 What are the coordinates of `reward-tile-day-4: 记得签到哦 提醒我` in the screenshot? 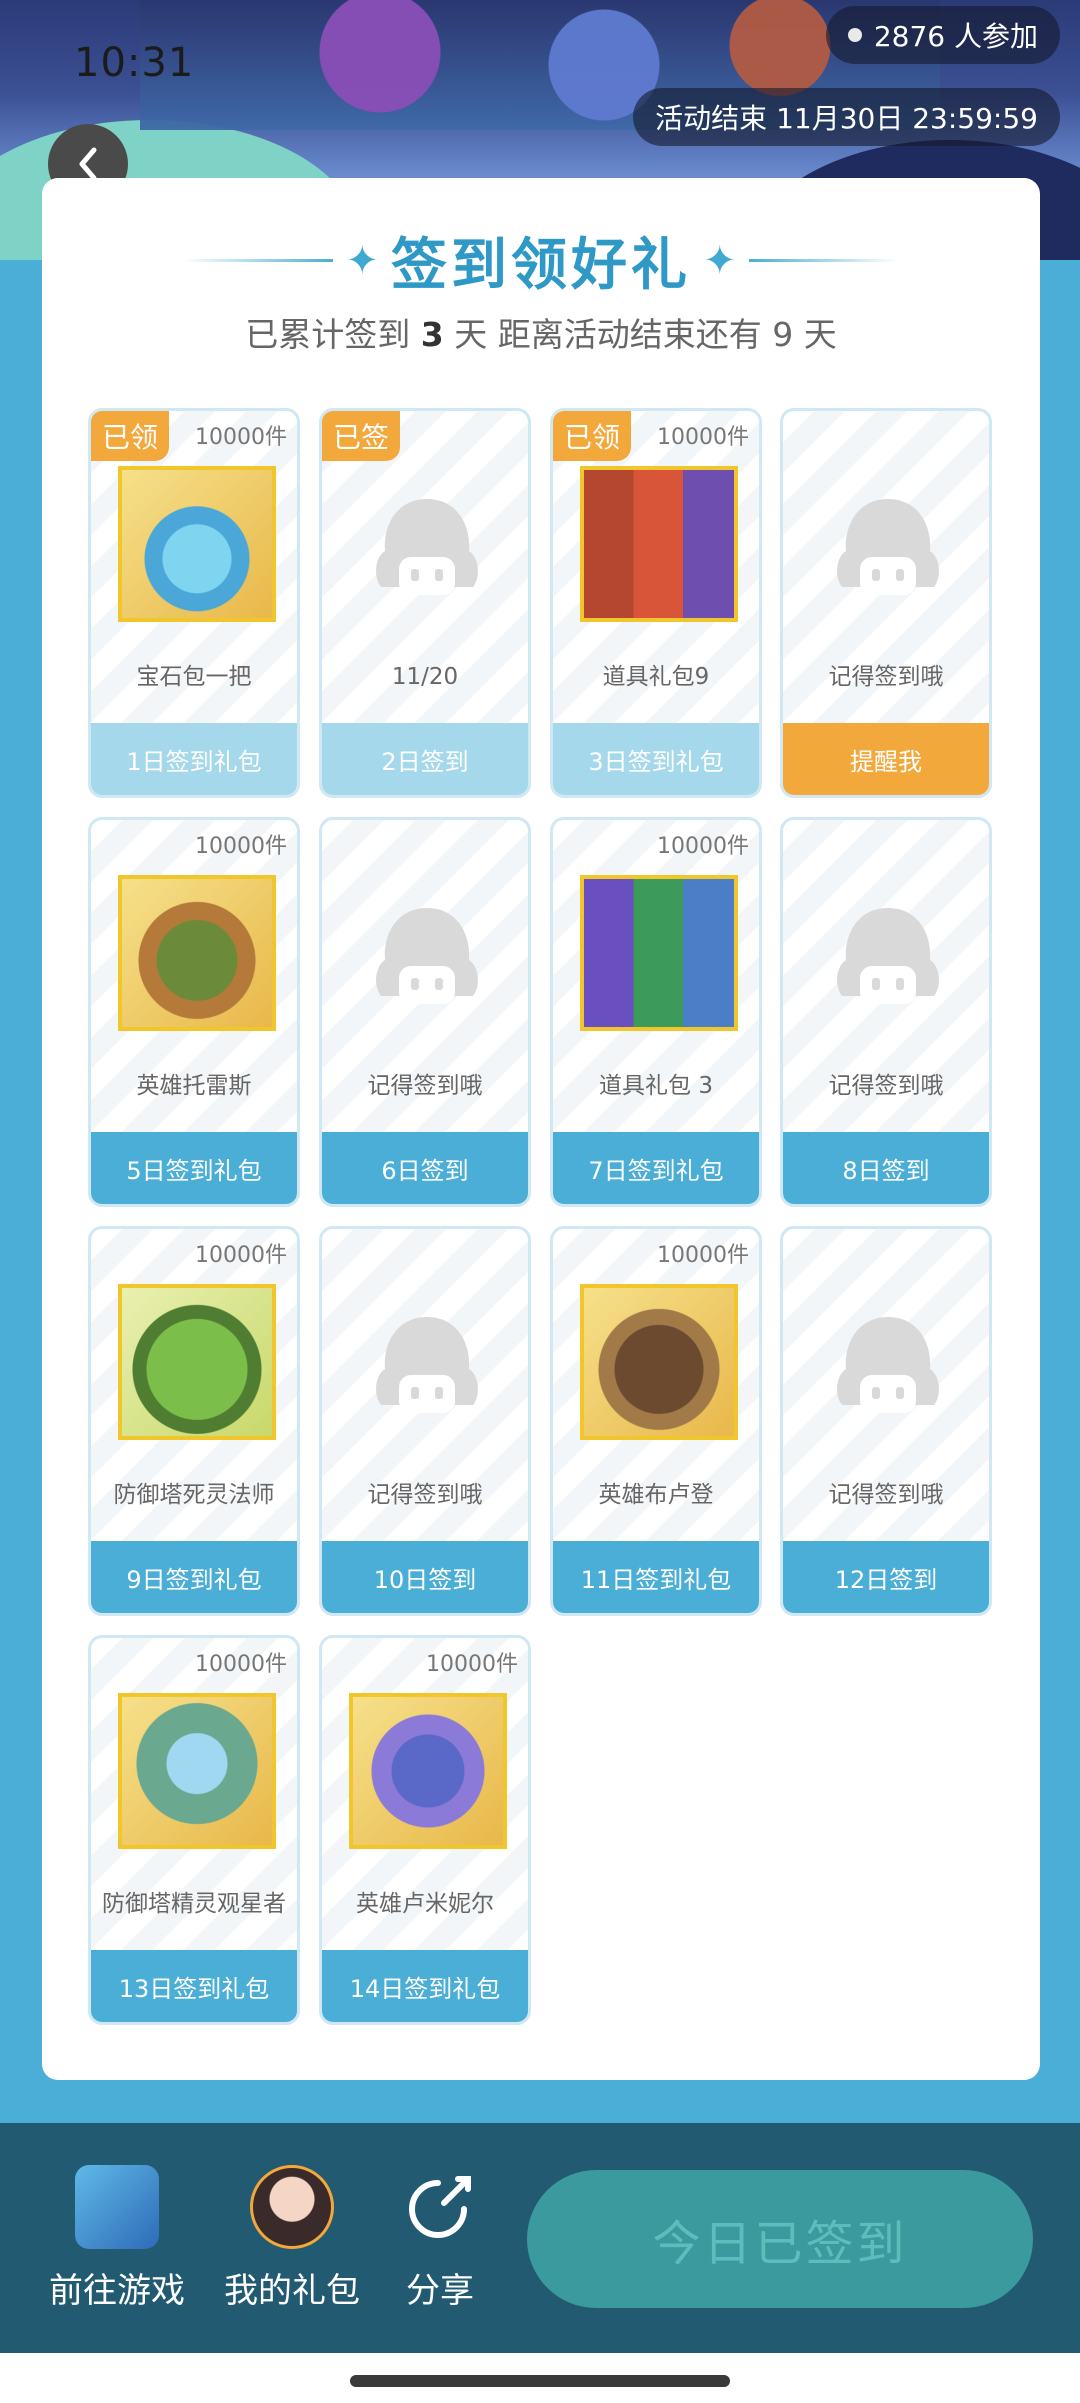 It's located at (886, 603).